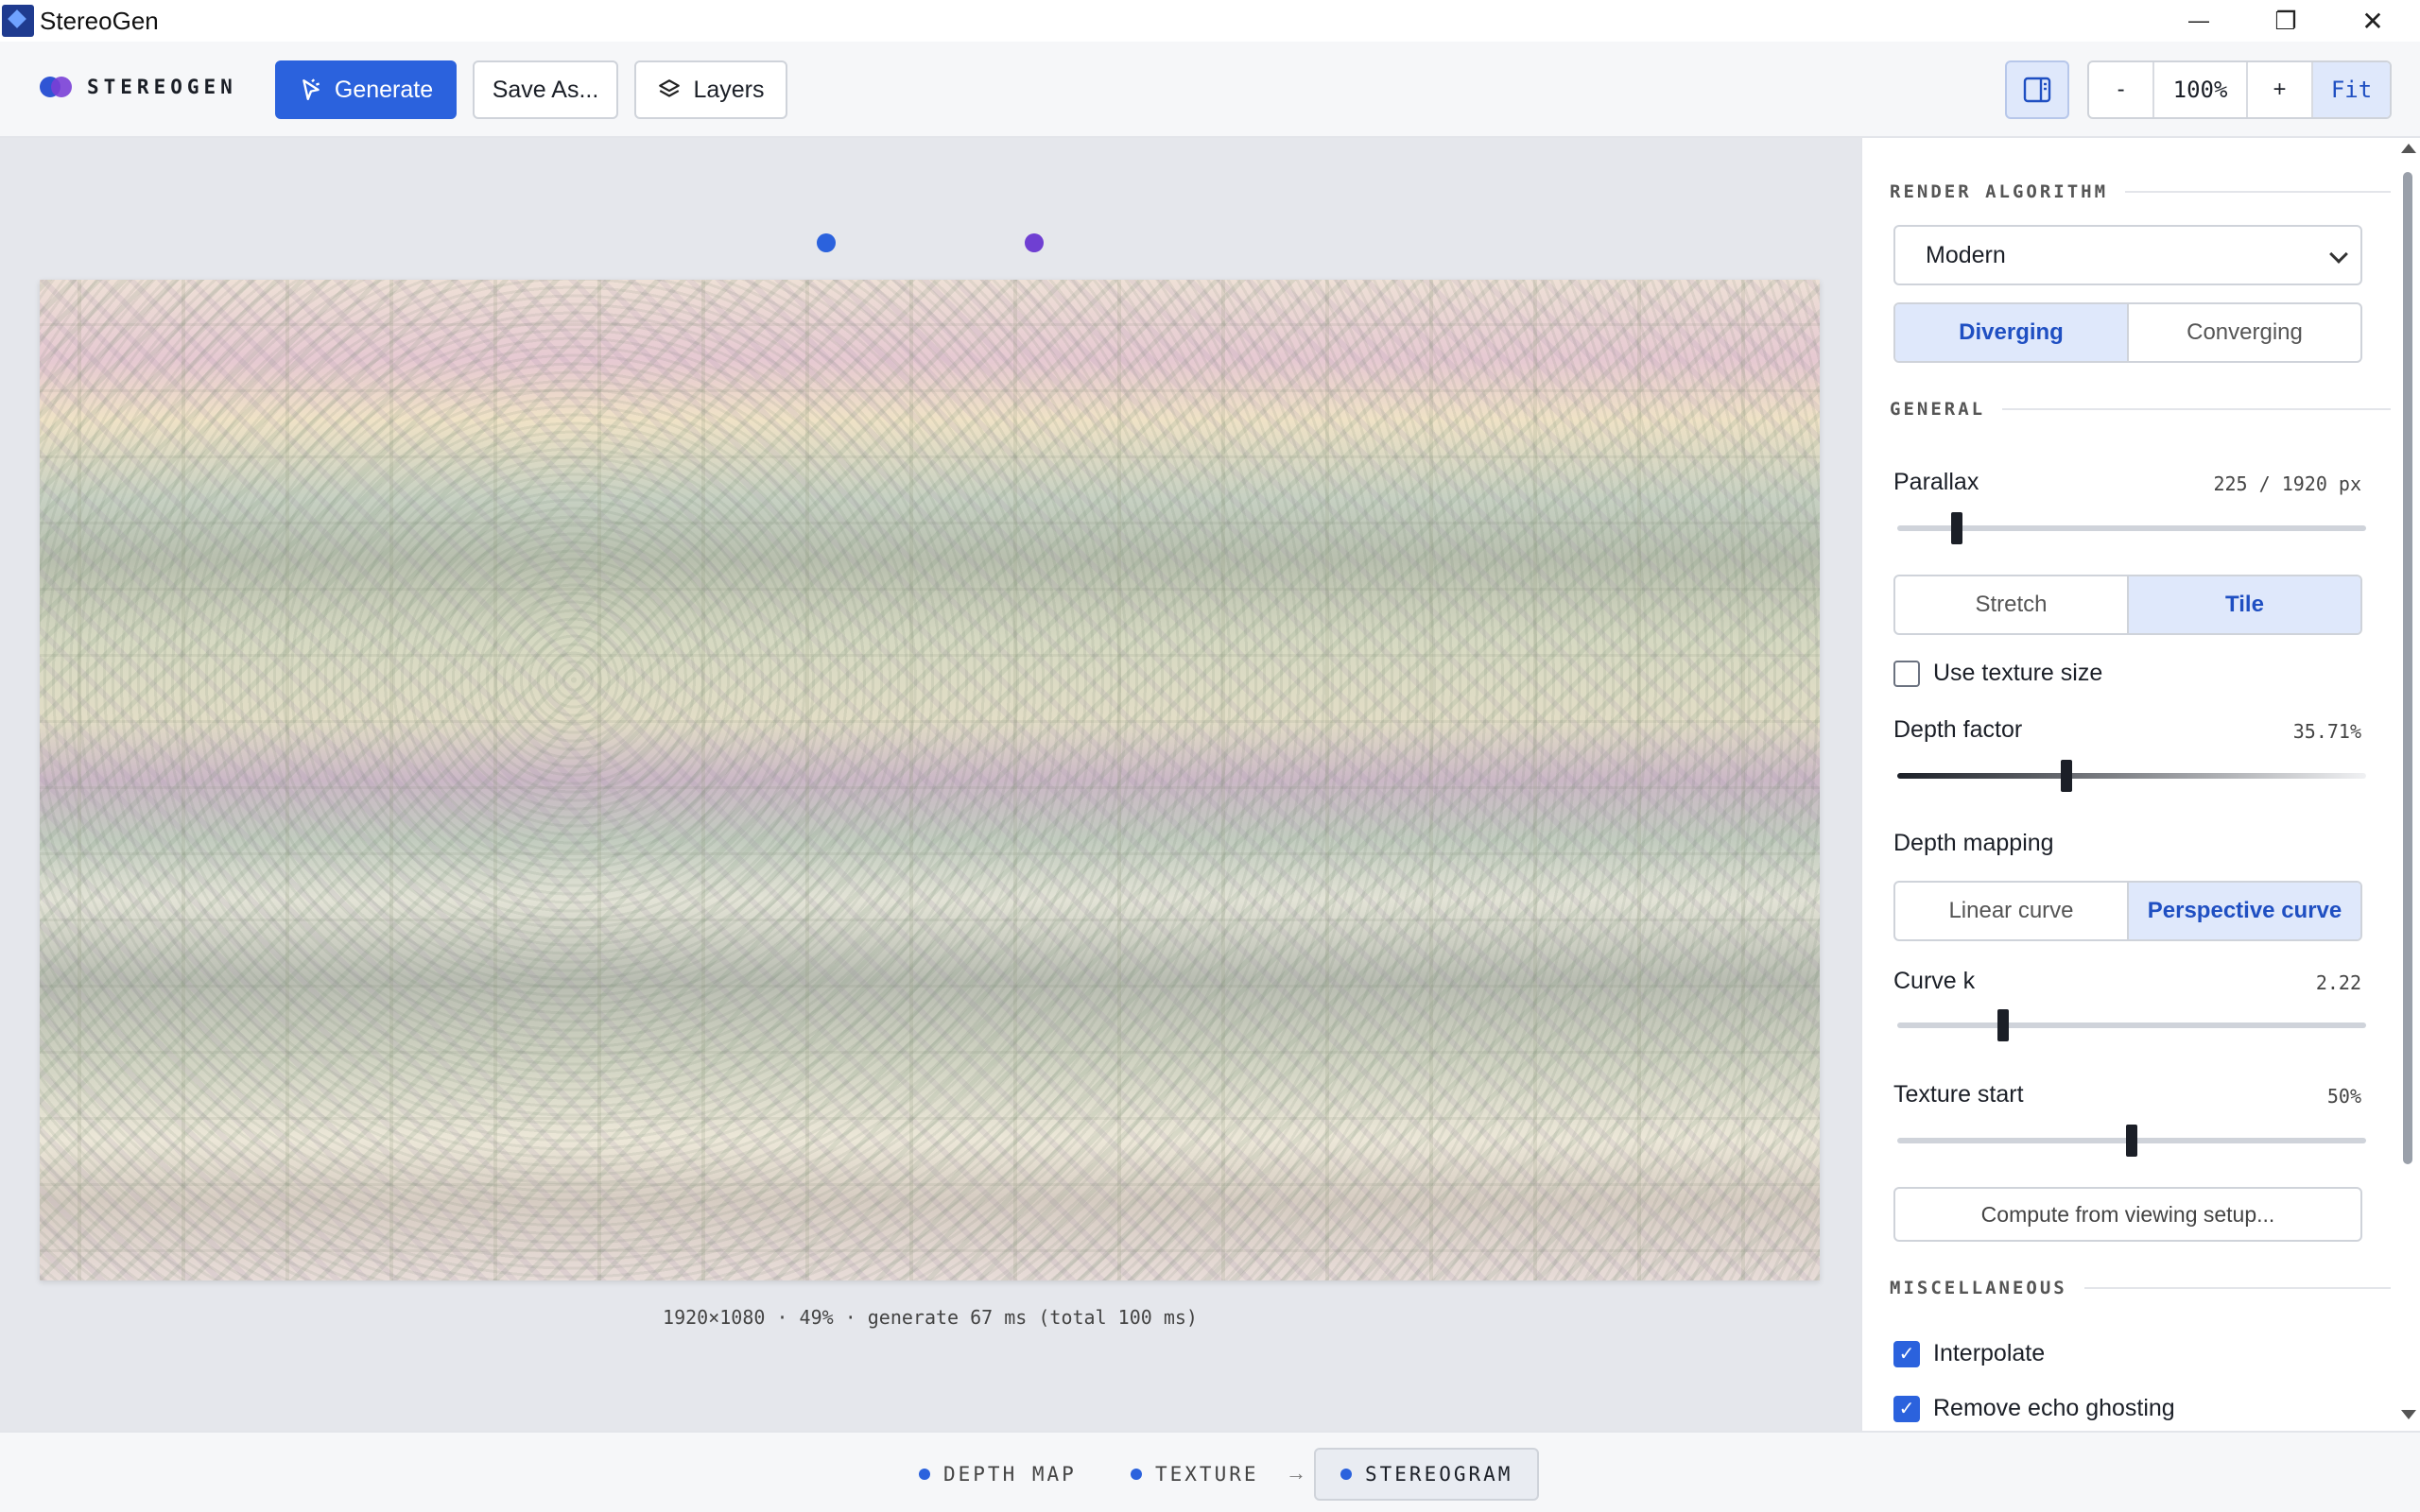  What do you see at coordinates (1207, 1474) in the screenshot?
I see `tab-label: TEXTURE` at bounding box center [1207, 1474].